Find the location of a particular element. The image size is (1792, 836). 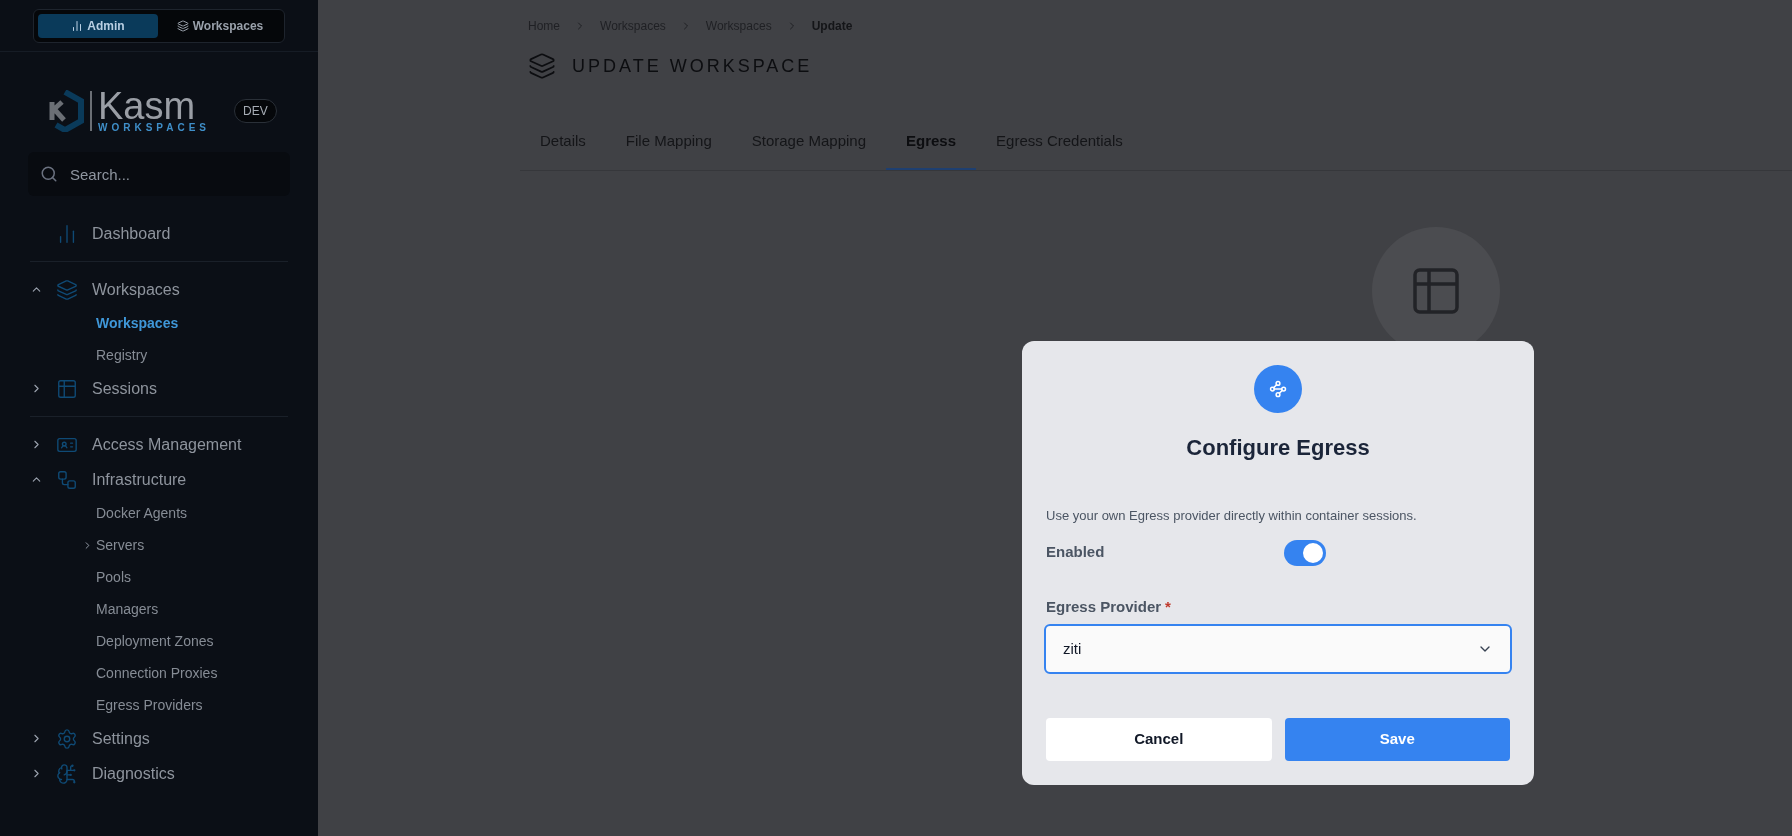

mode-tab: Workspaces is located at coordinates (220, 25).